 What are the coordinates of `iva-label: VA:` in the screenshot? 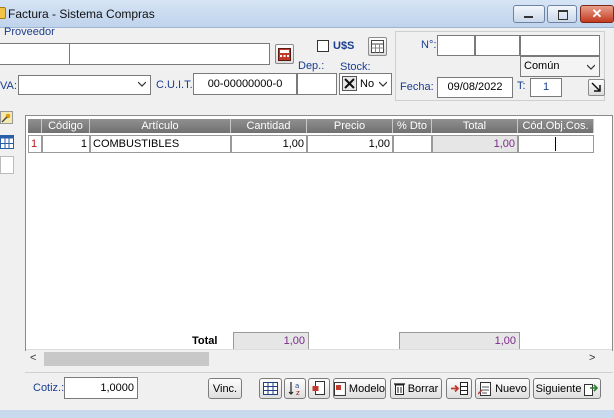 It's located at (8, 86).